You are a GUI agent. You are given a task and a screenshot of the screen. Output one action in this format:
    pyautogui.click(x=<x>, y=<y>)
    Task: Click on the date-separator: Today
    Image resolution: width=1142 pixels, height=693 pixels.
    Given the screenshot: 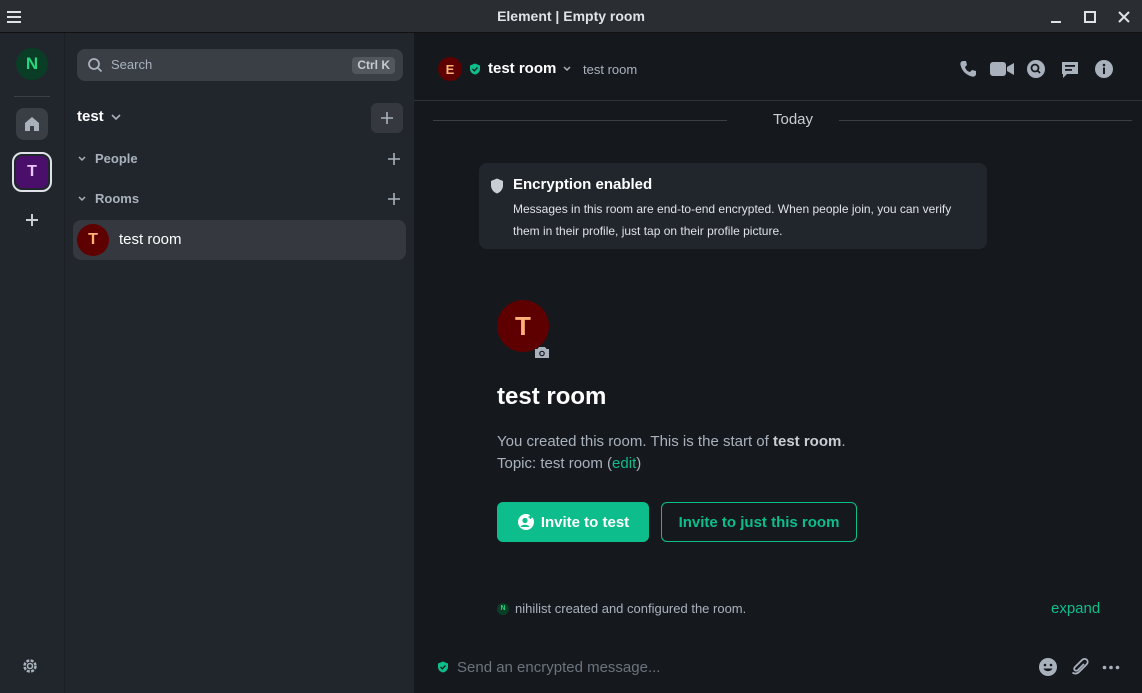 What is the action you would take?
    pyautogui.click(x=782, y=119)
    